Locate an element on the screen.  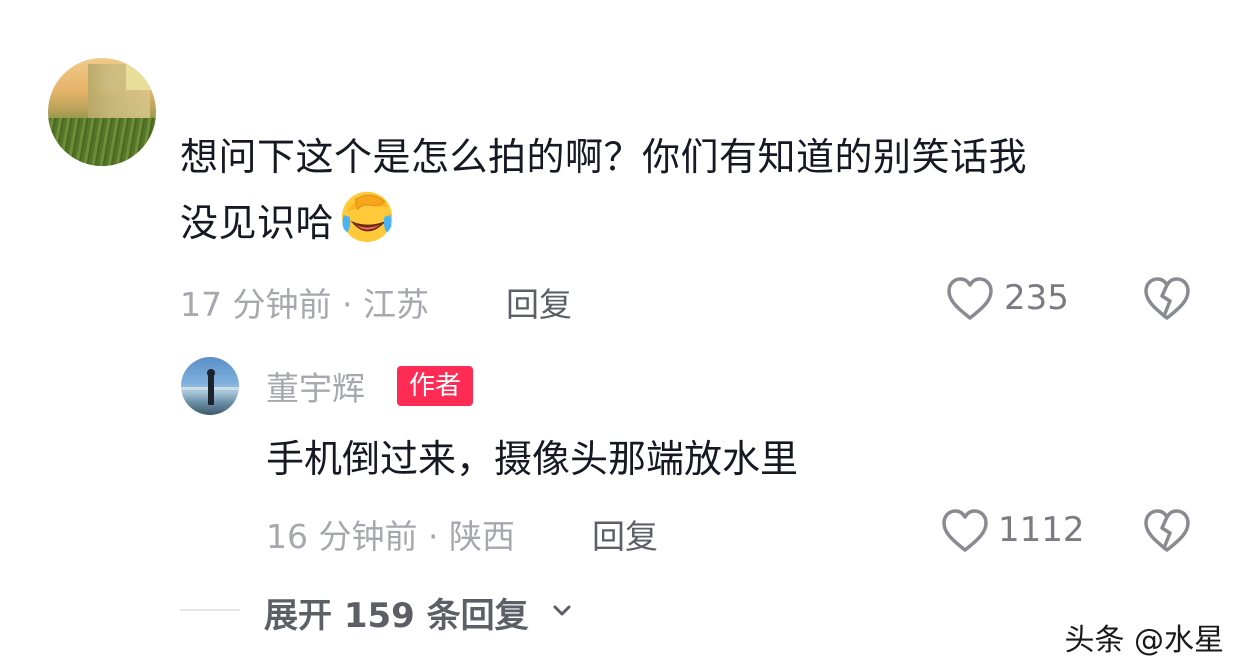
expand-replies-button: 展开 159 条回复 is located at coordinates (396, 612).